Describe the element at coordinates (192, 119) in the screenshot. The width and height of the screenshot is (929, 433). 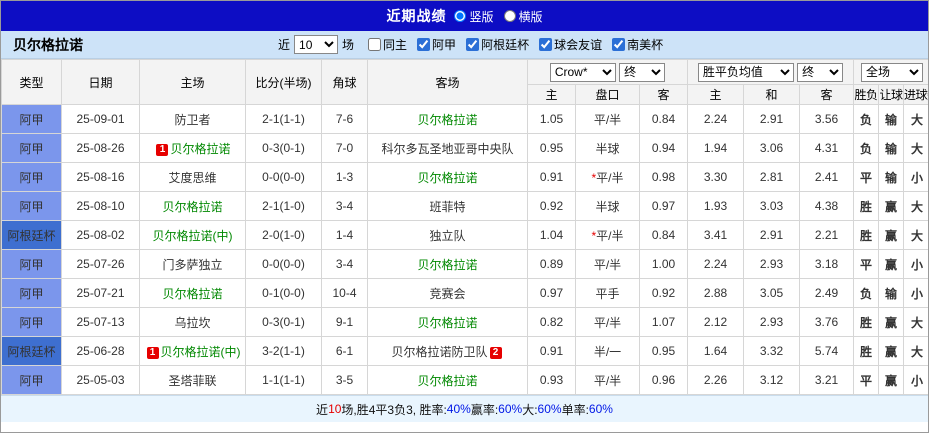
I see `team-name: 防卫者` at that location.